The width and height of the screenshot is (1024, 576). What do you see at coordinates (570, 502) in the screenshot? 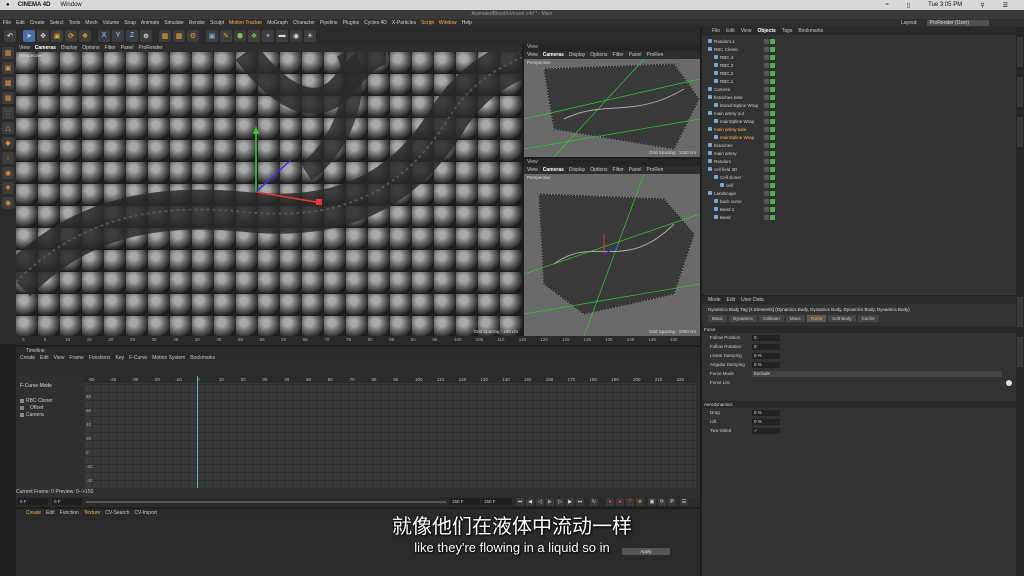
I see `next-key-icon: ▶` at bounding box center [570, 502].